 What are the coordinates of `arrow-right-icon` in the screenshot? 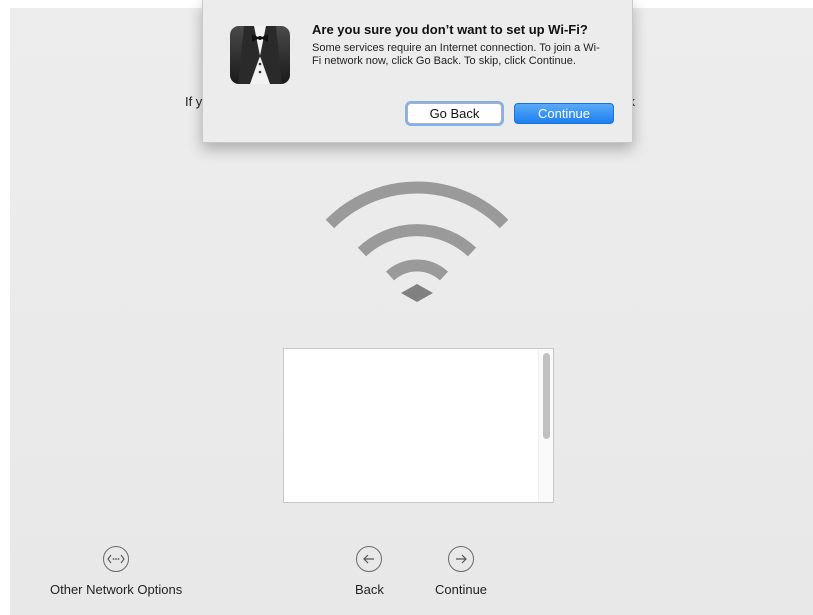 It's located at (461, 559).